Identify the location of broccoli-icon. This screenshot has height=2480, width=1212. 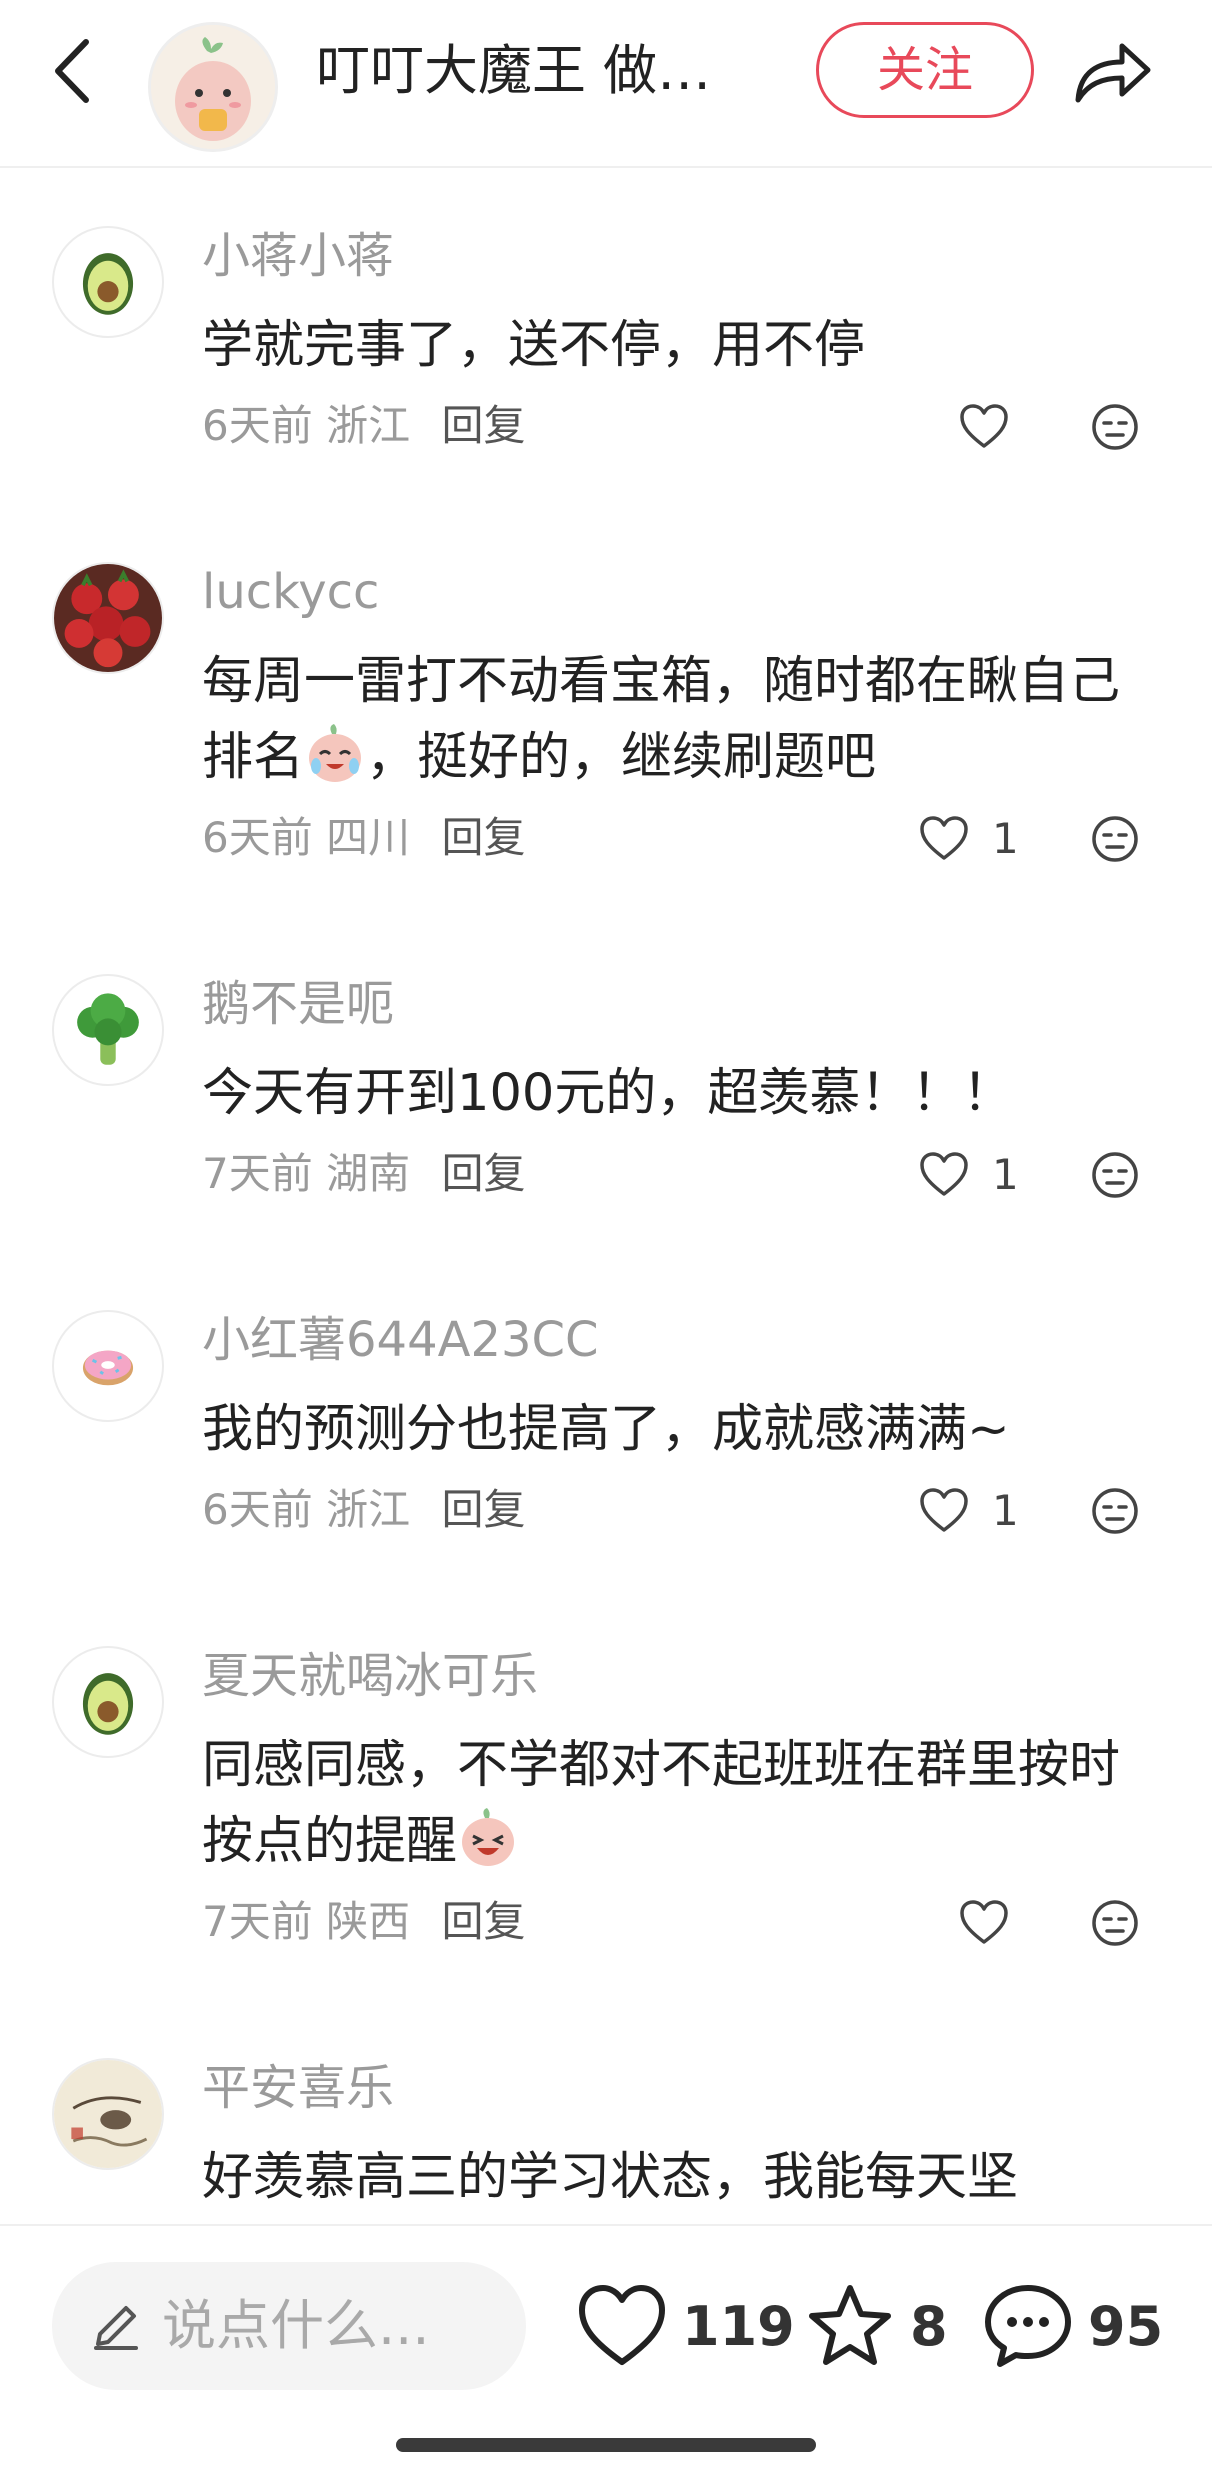
(108, 1029).